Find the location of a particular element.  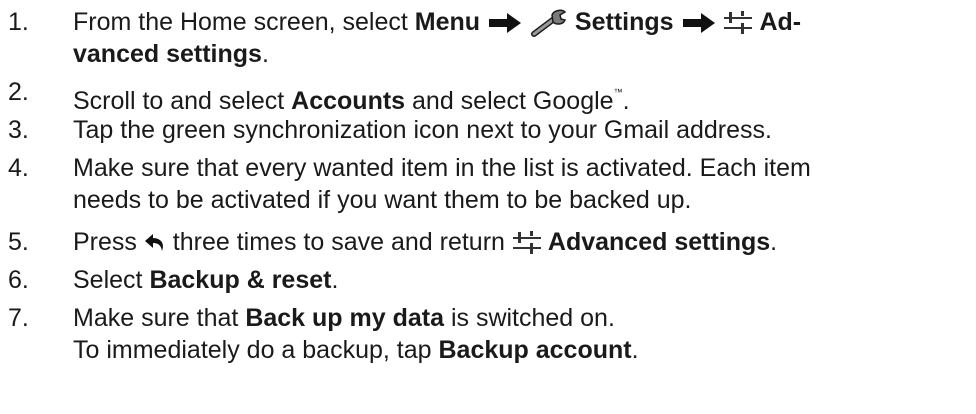

step-text: Select Backup & reset. is located at coordinates (523, 280).